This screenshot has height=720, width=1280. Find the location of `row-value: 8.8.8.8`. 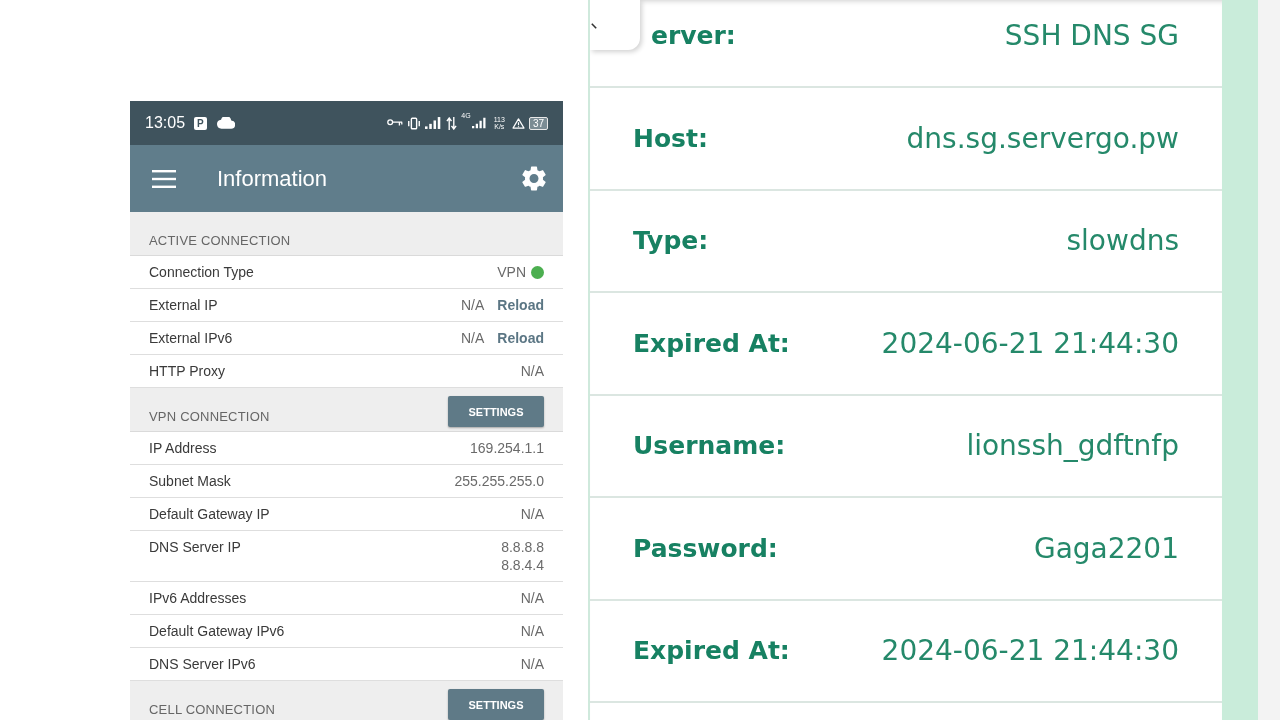

row-value: 8.8.8.8 is located at coordinates (522, 547).